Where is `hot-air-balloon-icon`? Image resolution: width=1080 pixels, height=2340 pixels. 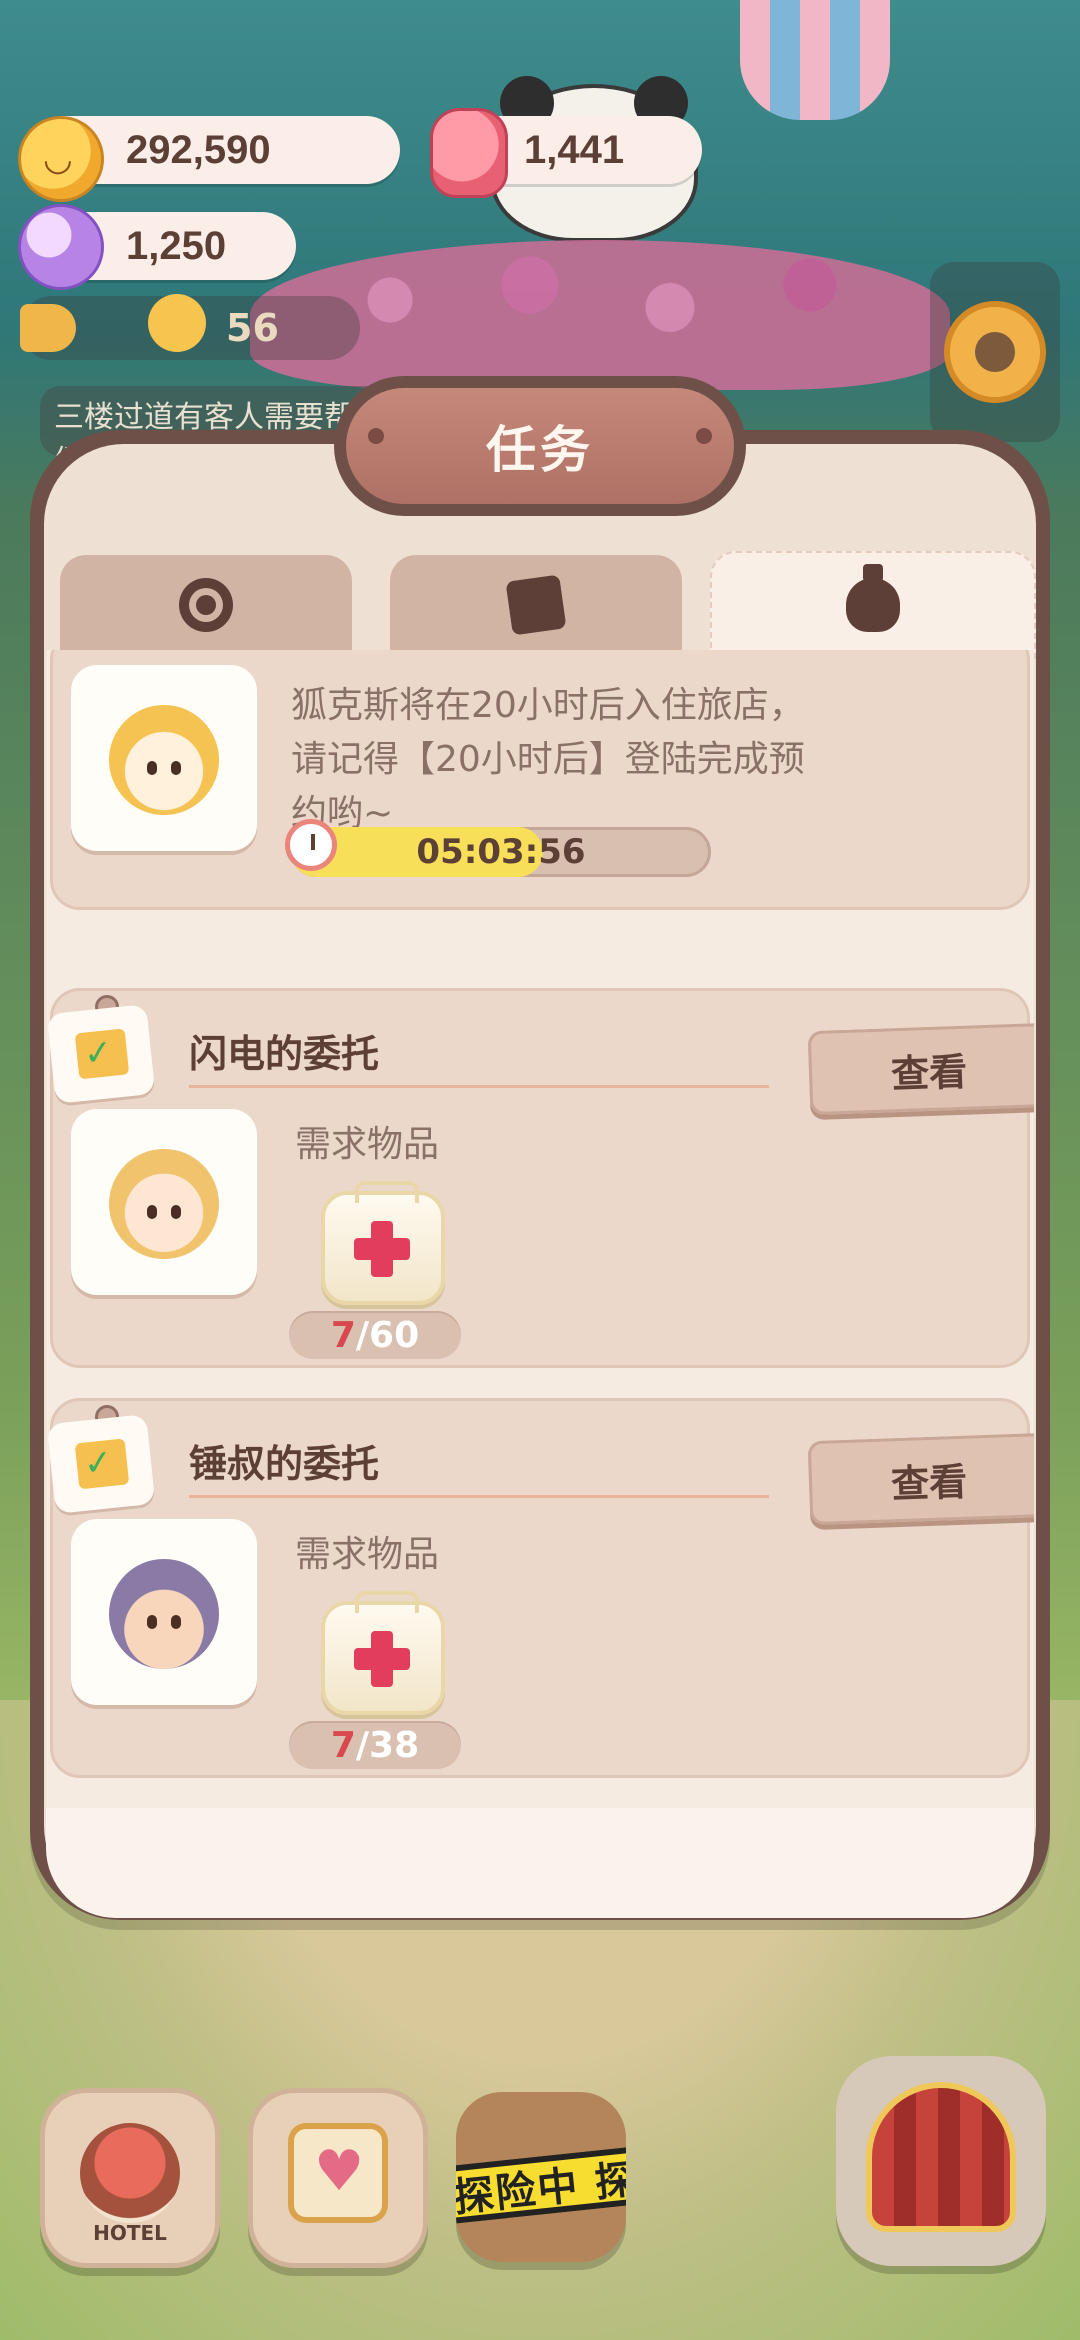
hot-air-balloon-icon is located at coordinates (815, 60).